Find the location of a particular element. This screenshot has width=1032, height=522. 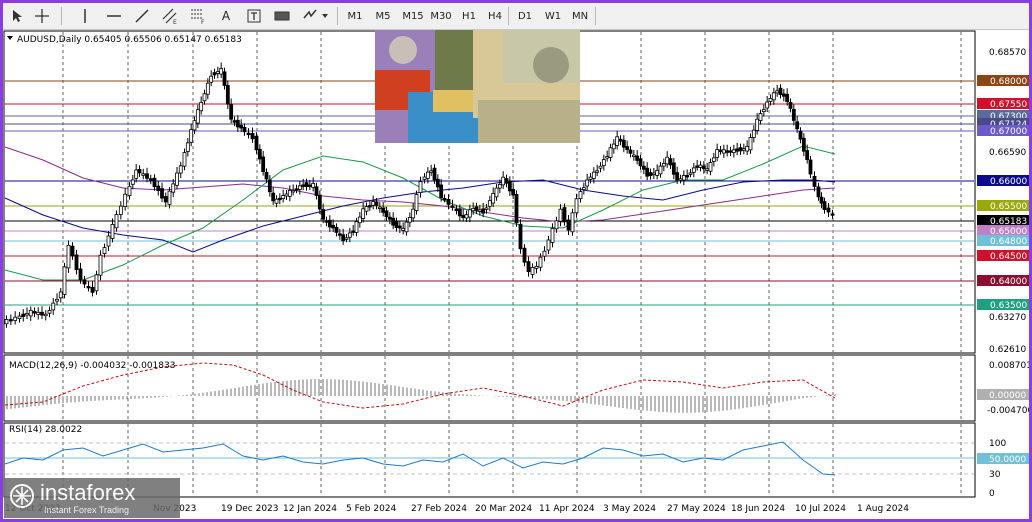

timeframe-h4: H4 is located at coordinates (495, 16).